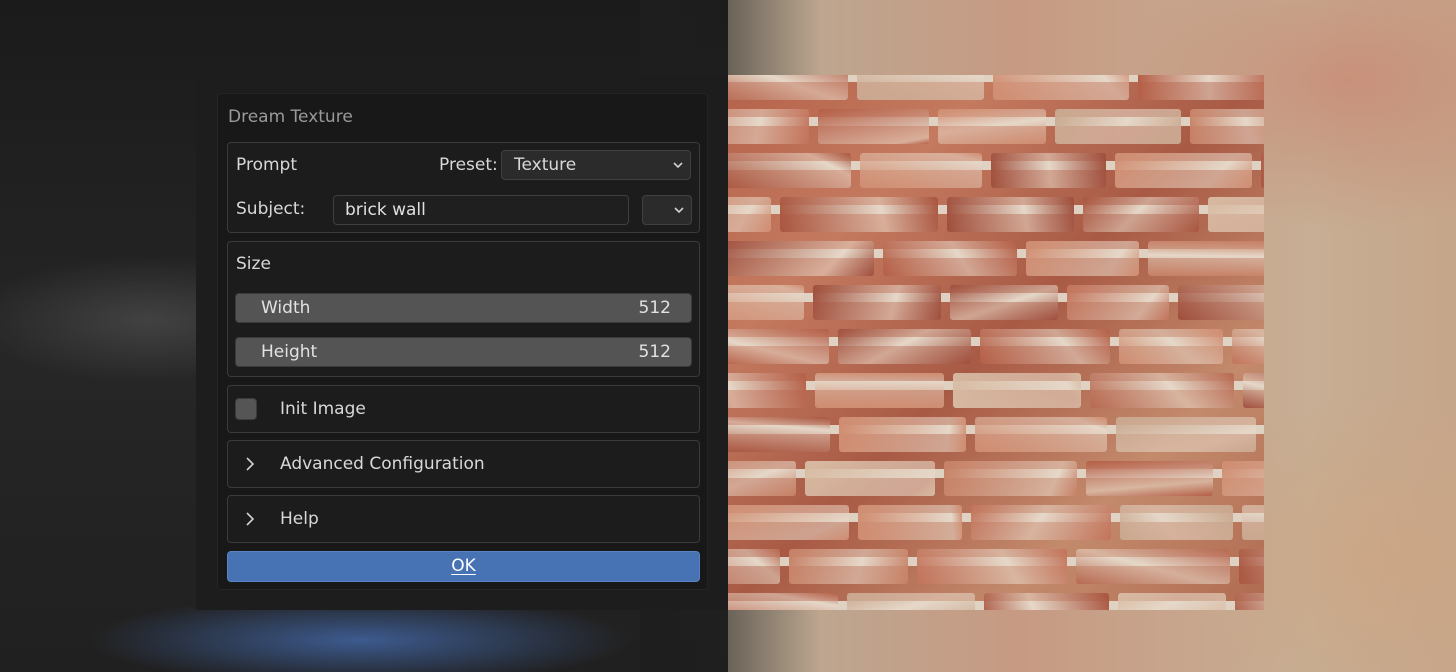  I want to click on height-label: Height, so click(289, 352).